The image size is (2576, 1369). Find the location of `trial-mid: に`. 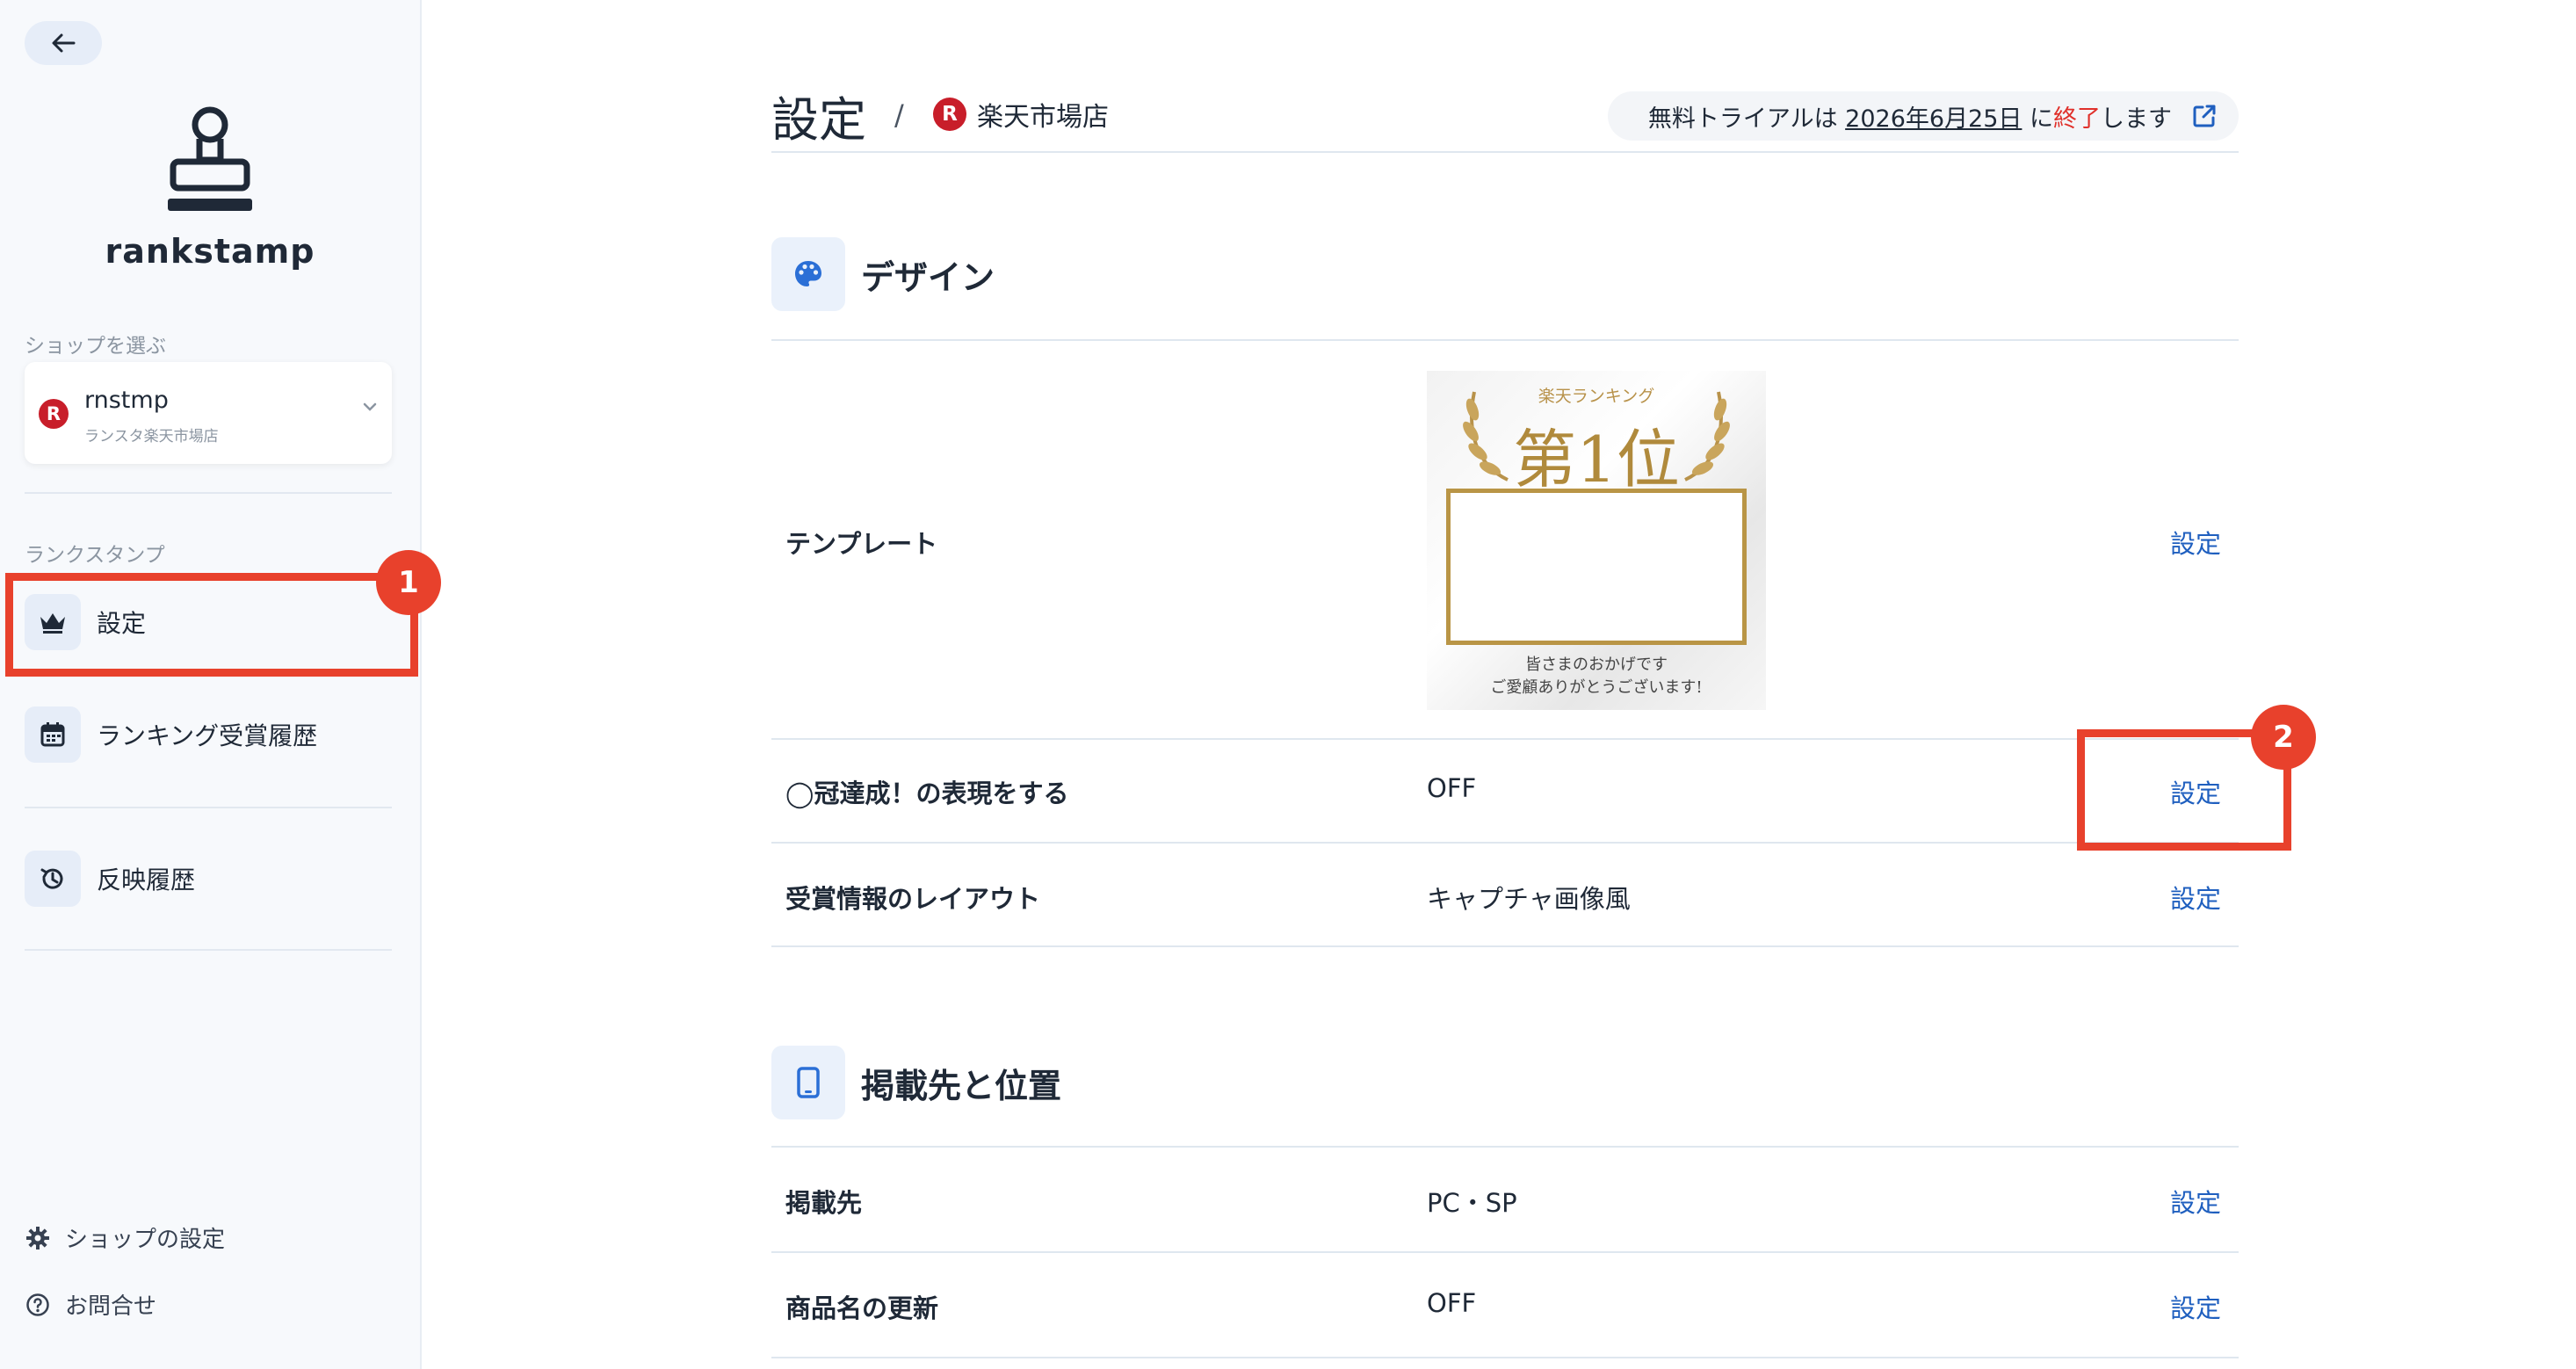

trial-mid: に is located at coordinates (2037, 119).